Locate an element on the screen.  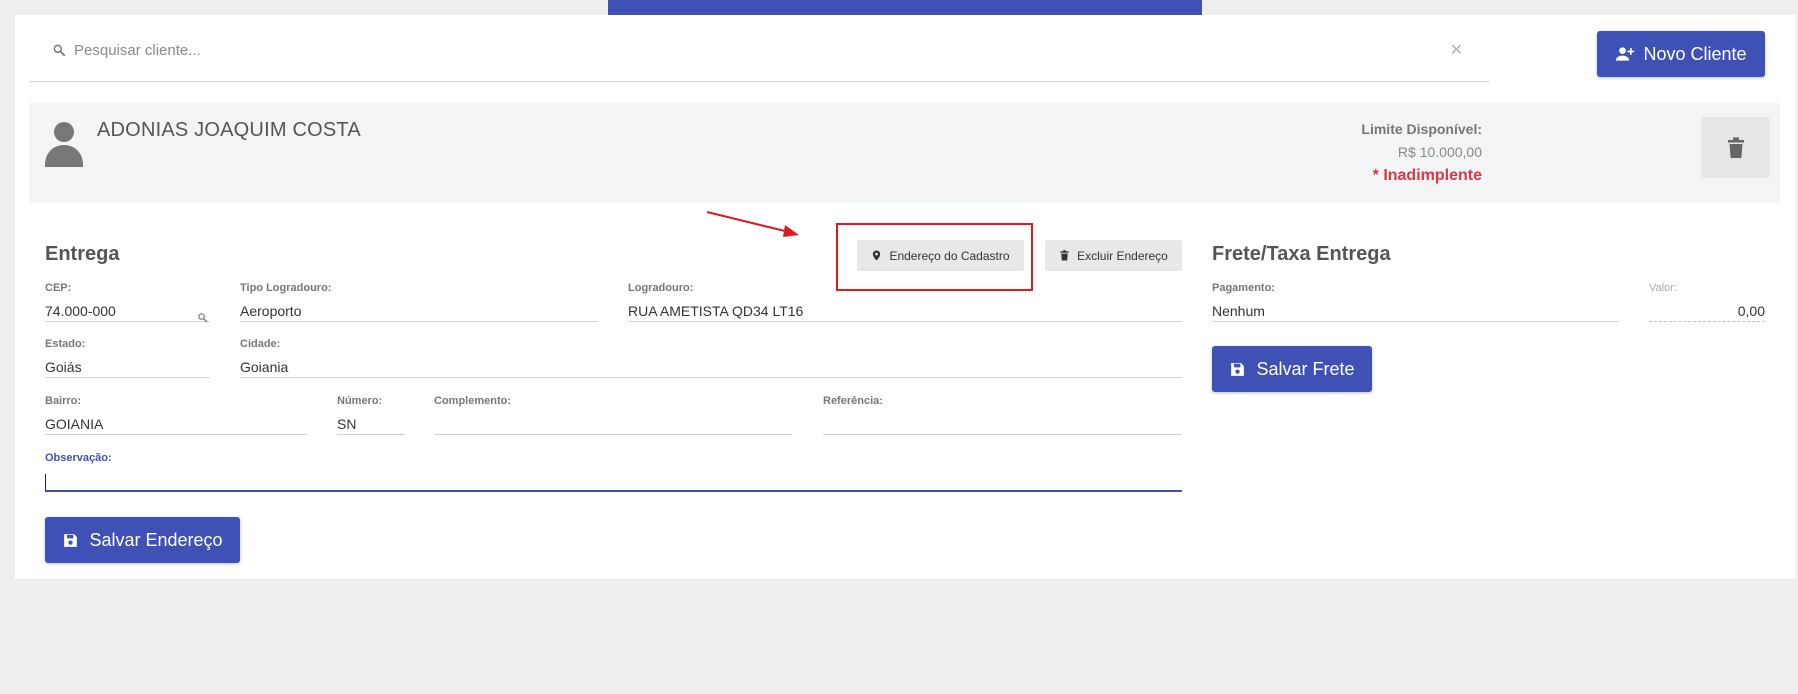
salvar-frete-button: Salvar Frete is located at coordinates (1292, 369).